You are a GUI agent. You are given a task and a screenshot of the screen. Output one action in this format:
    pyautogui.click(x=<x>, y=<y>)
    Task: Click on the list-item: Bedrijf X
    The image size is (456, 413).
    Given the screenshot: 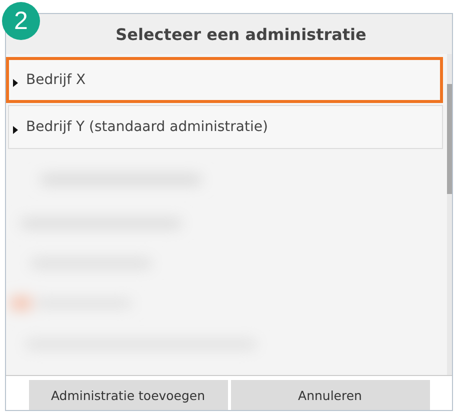 What is the action you would take?
    pyautogui.click(x=224, y=80)
    